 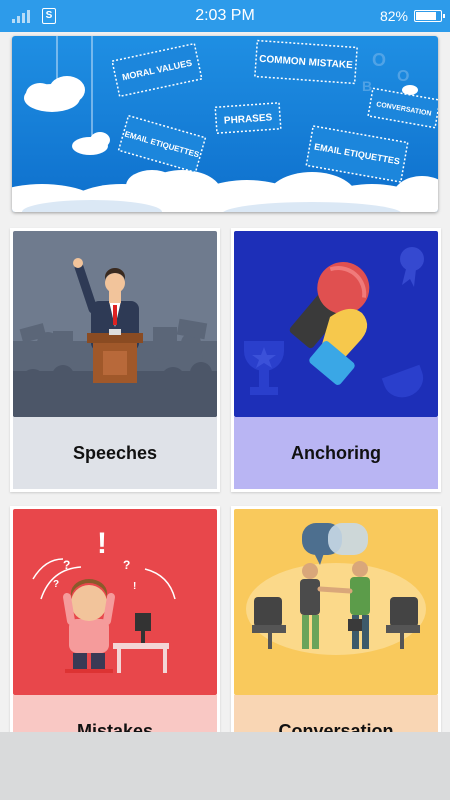 What do you see at coordinates (393, 16) in the screenshot?
I see `battery-percent: 82%` at bounding box center [393, 16].